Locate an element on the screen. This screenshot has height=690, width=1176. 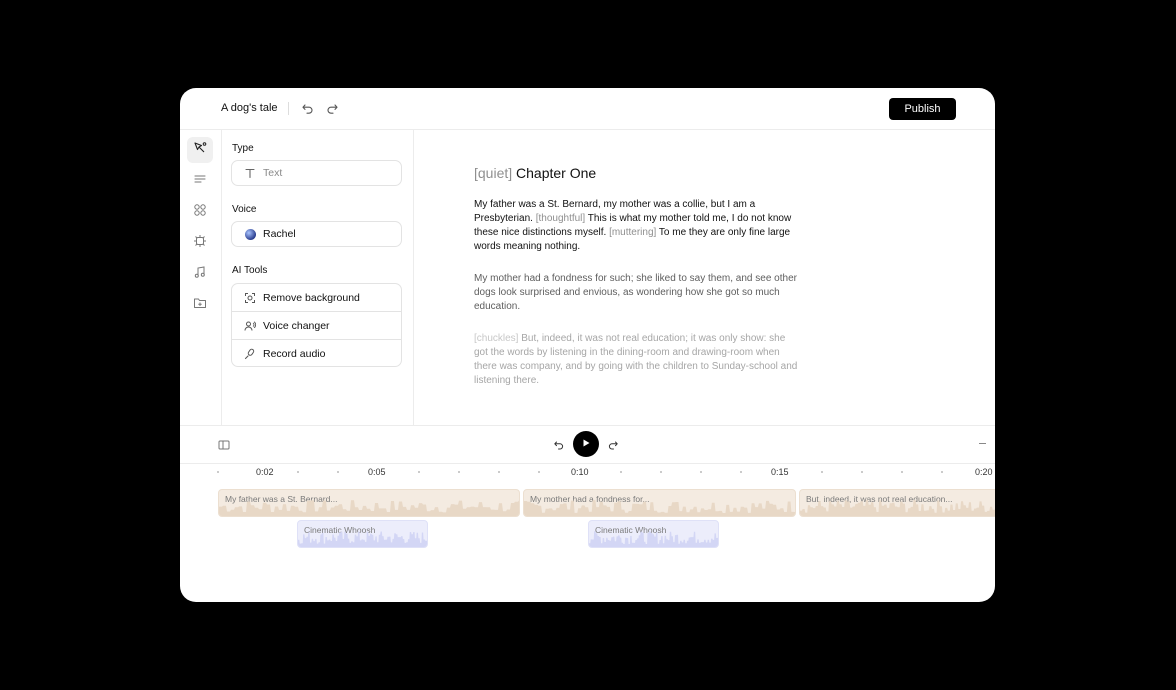
rail-item-pen is located at coordinates (200, 150).